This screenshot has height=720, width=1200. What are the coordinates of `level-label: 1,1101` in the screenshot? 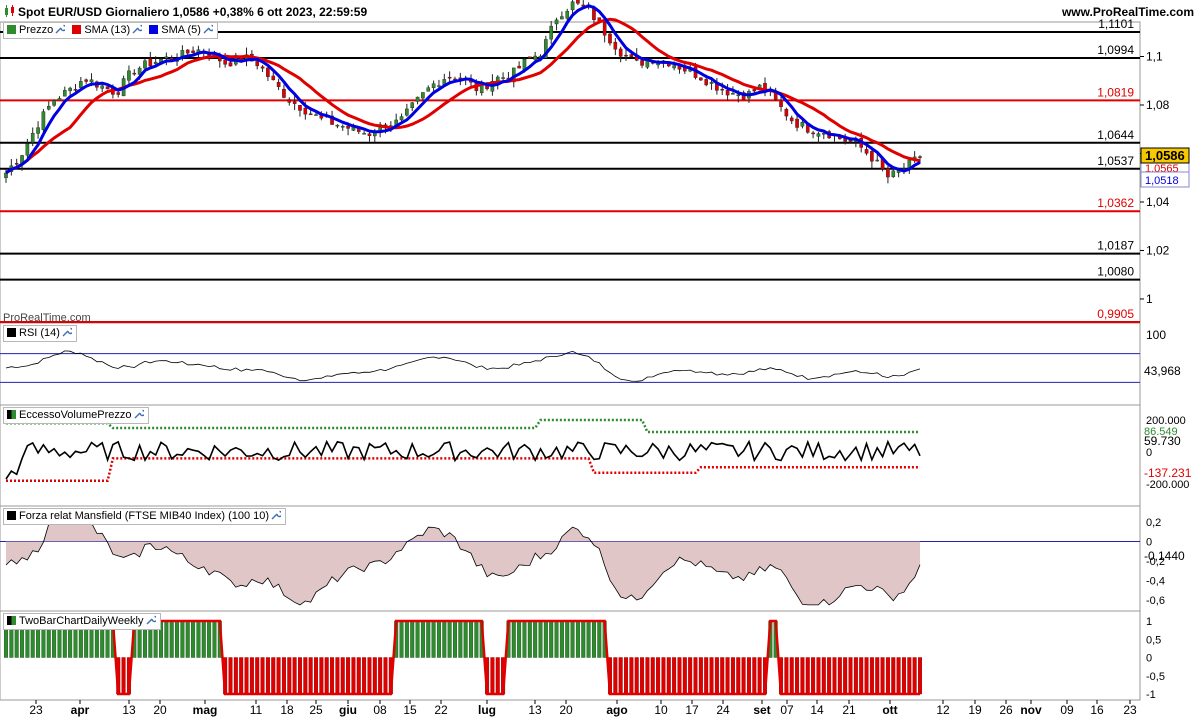 It's located at (1116, 24).